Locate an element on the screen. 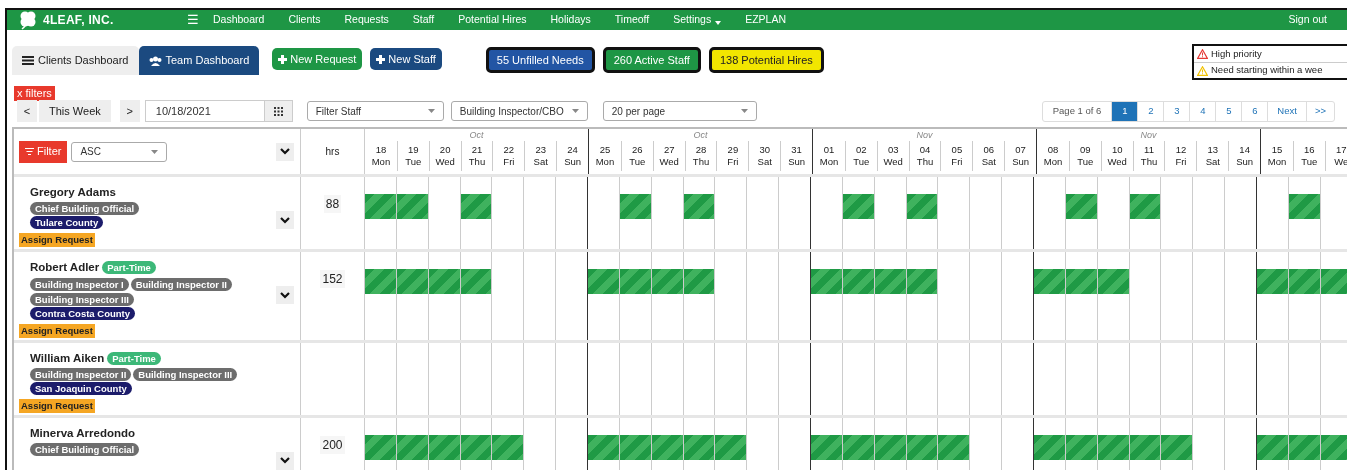 This screenshot has height=472, width=1347. add-button: New Staff is located at coordinates (406, 59).